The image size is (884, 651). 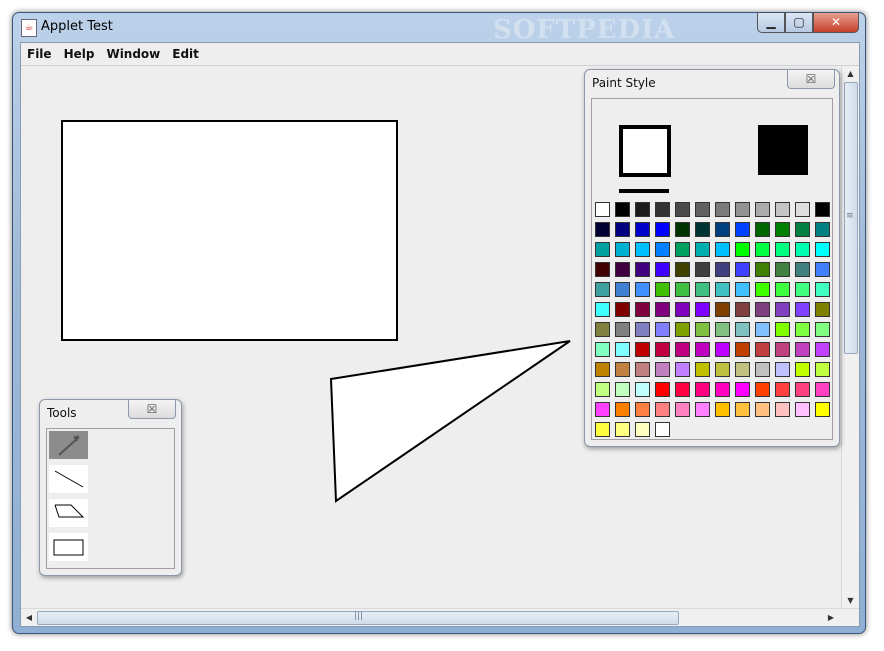 I want to click on close-button: ✕, so click(x=836, y=23).